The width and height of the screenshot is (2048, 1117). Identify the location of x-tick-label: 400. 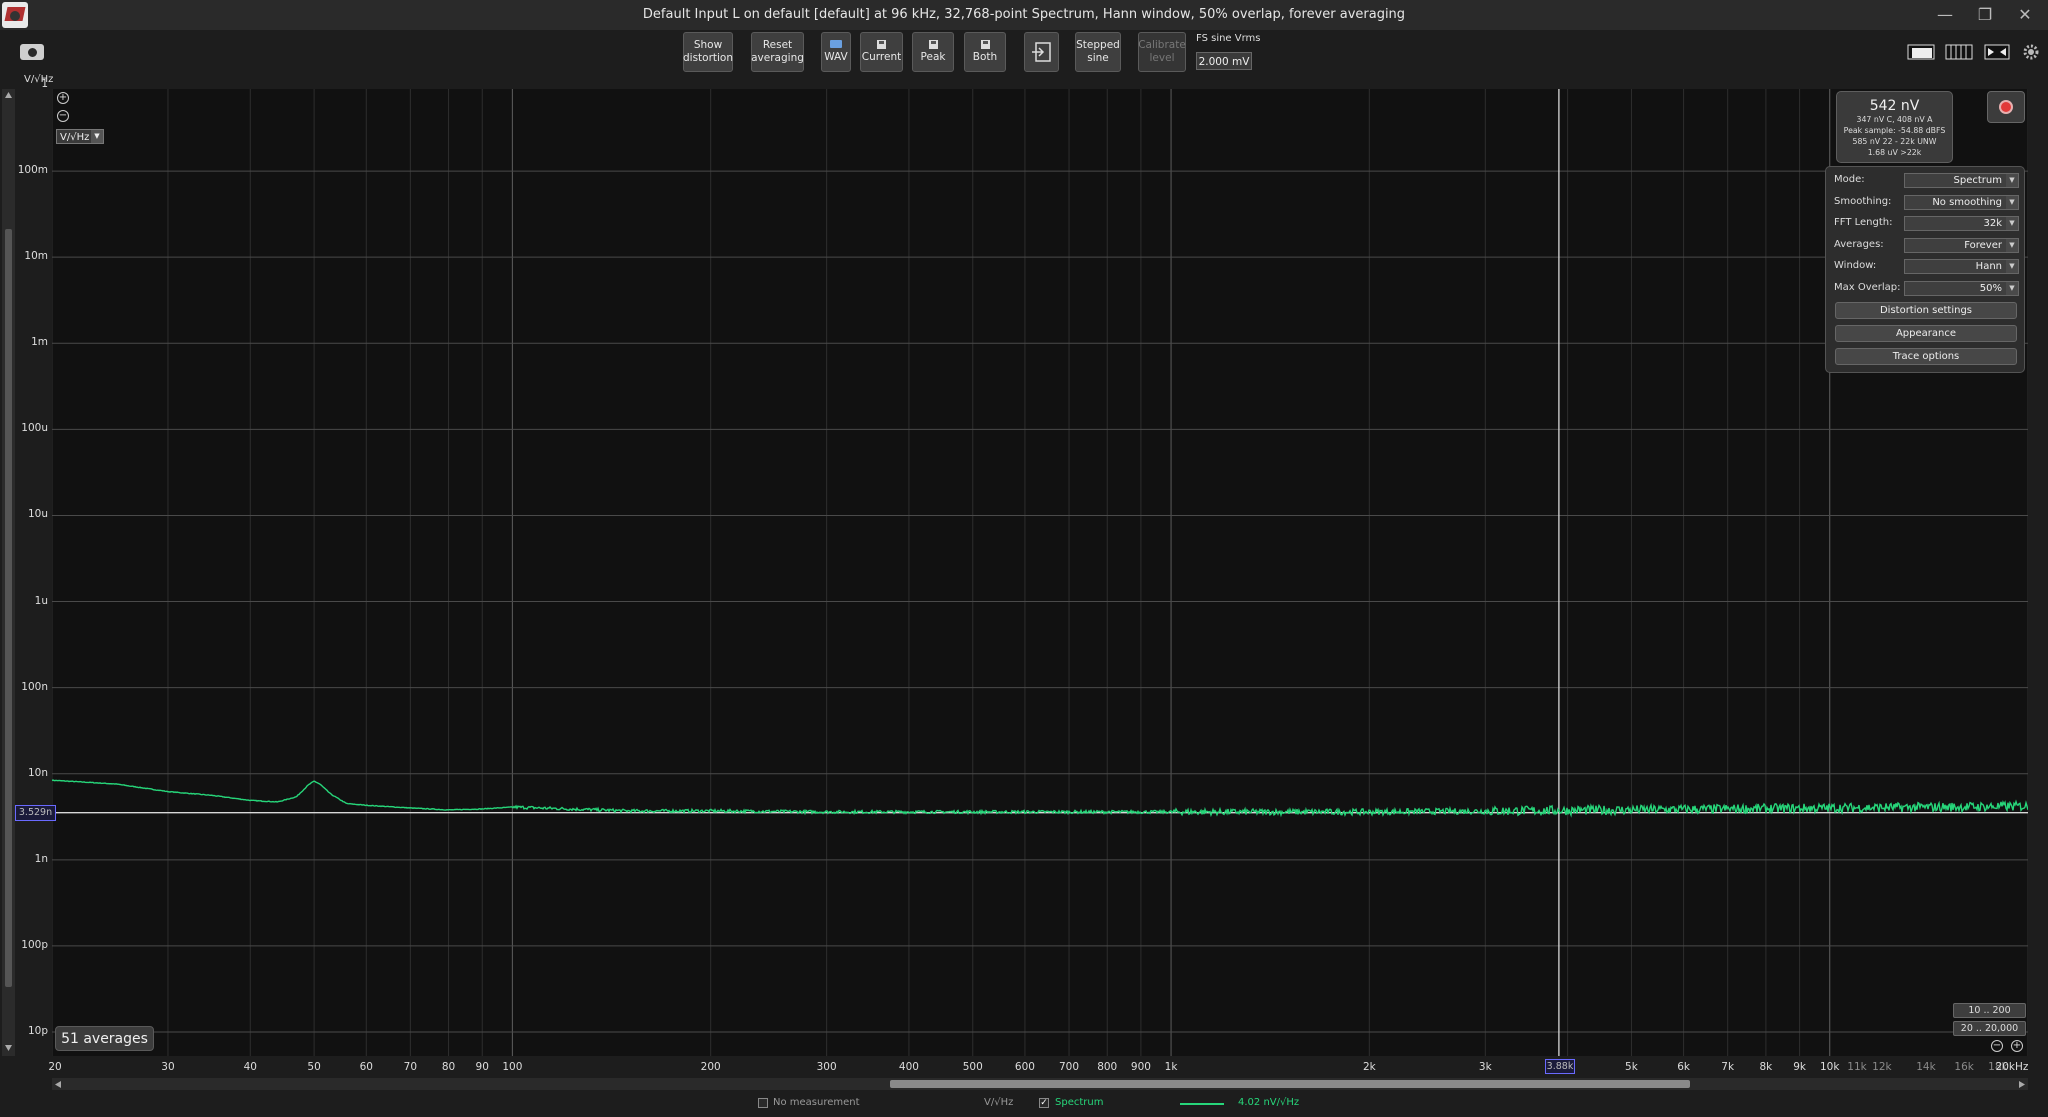
(908, 1067).